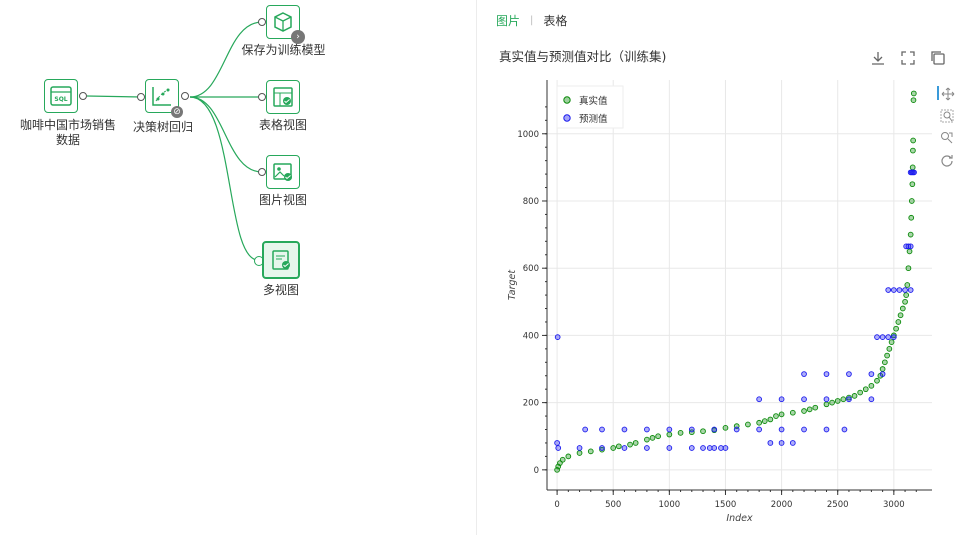 The image size is (976, 535). Describe the element at coordinates (281, 260) in the screenshot. I see `multi-view-node` at that location.